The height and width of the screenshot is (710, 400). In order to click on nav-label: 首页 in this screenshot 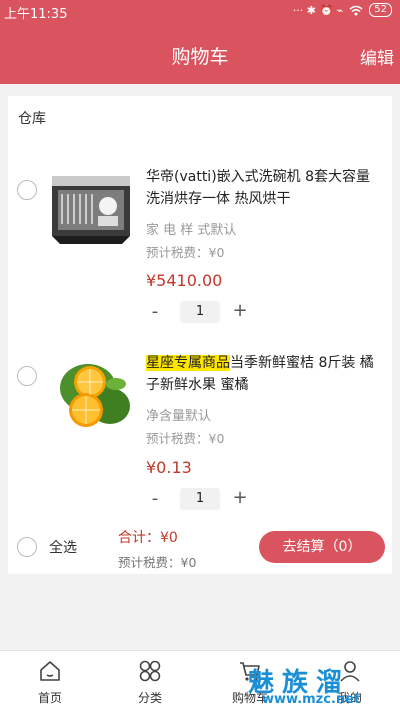, I will do `click(49, 698)`.